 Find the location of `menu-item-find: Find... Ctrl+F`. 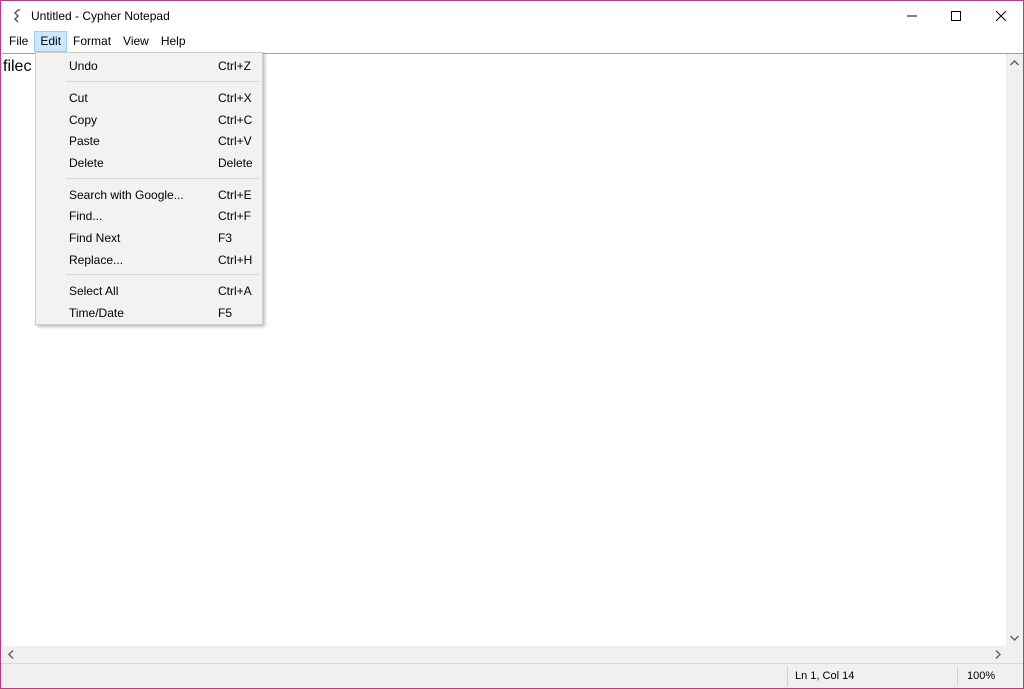

menu-item-find: Find... Ctrl+F is located at coordinates (149, 216).